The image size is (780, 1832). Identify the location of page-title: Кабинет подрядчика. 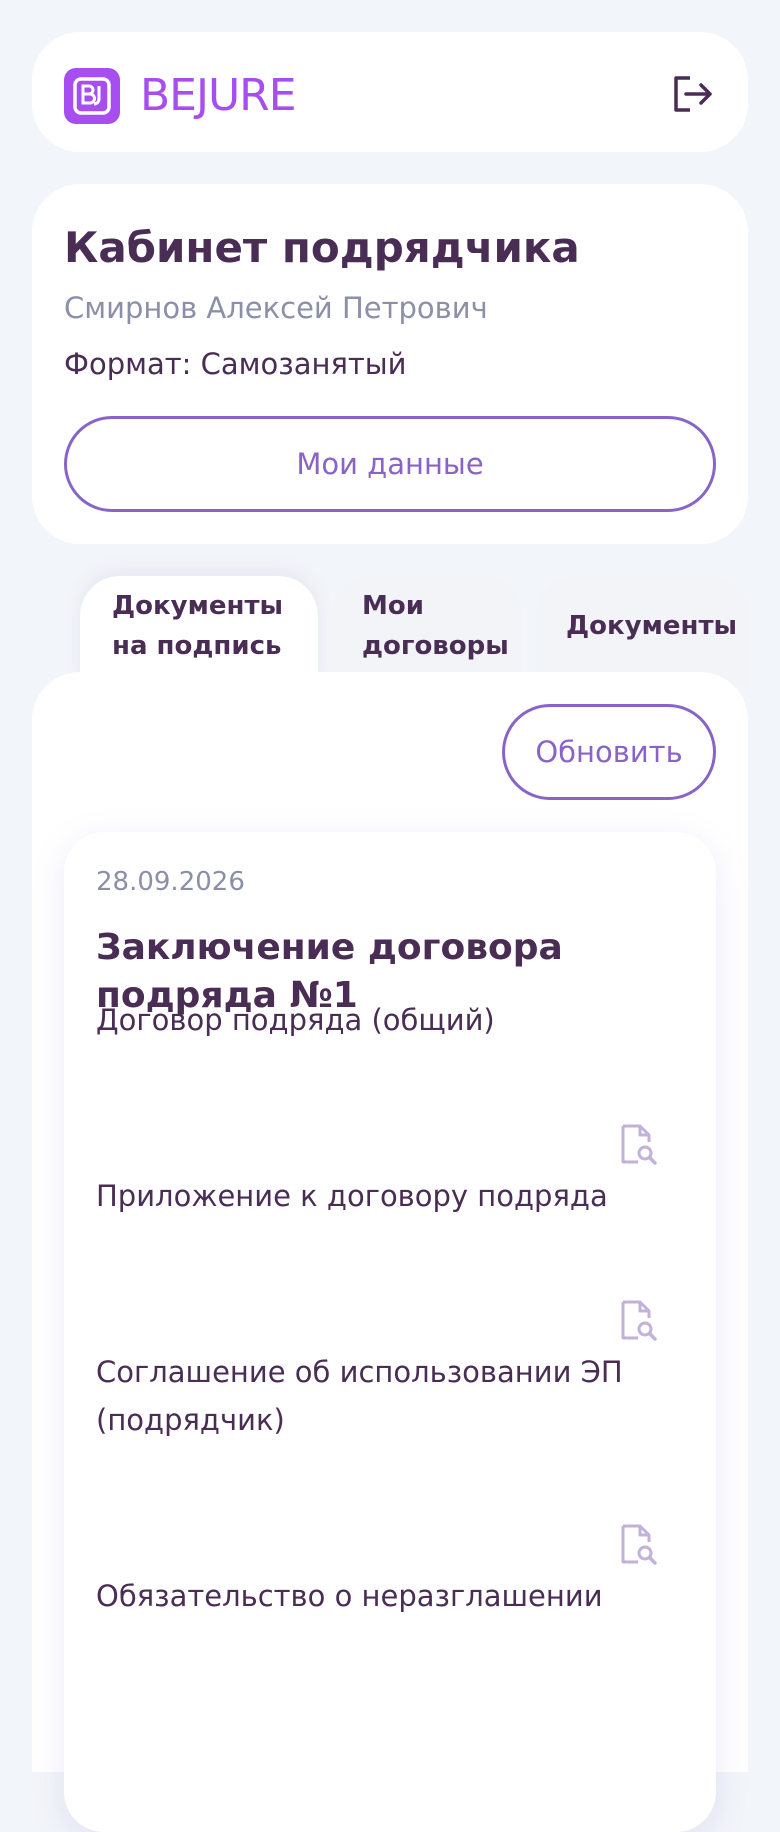
(322, 247).